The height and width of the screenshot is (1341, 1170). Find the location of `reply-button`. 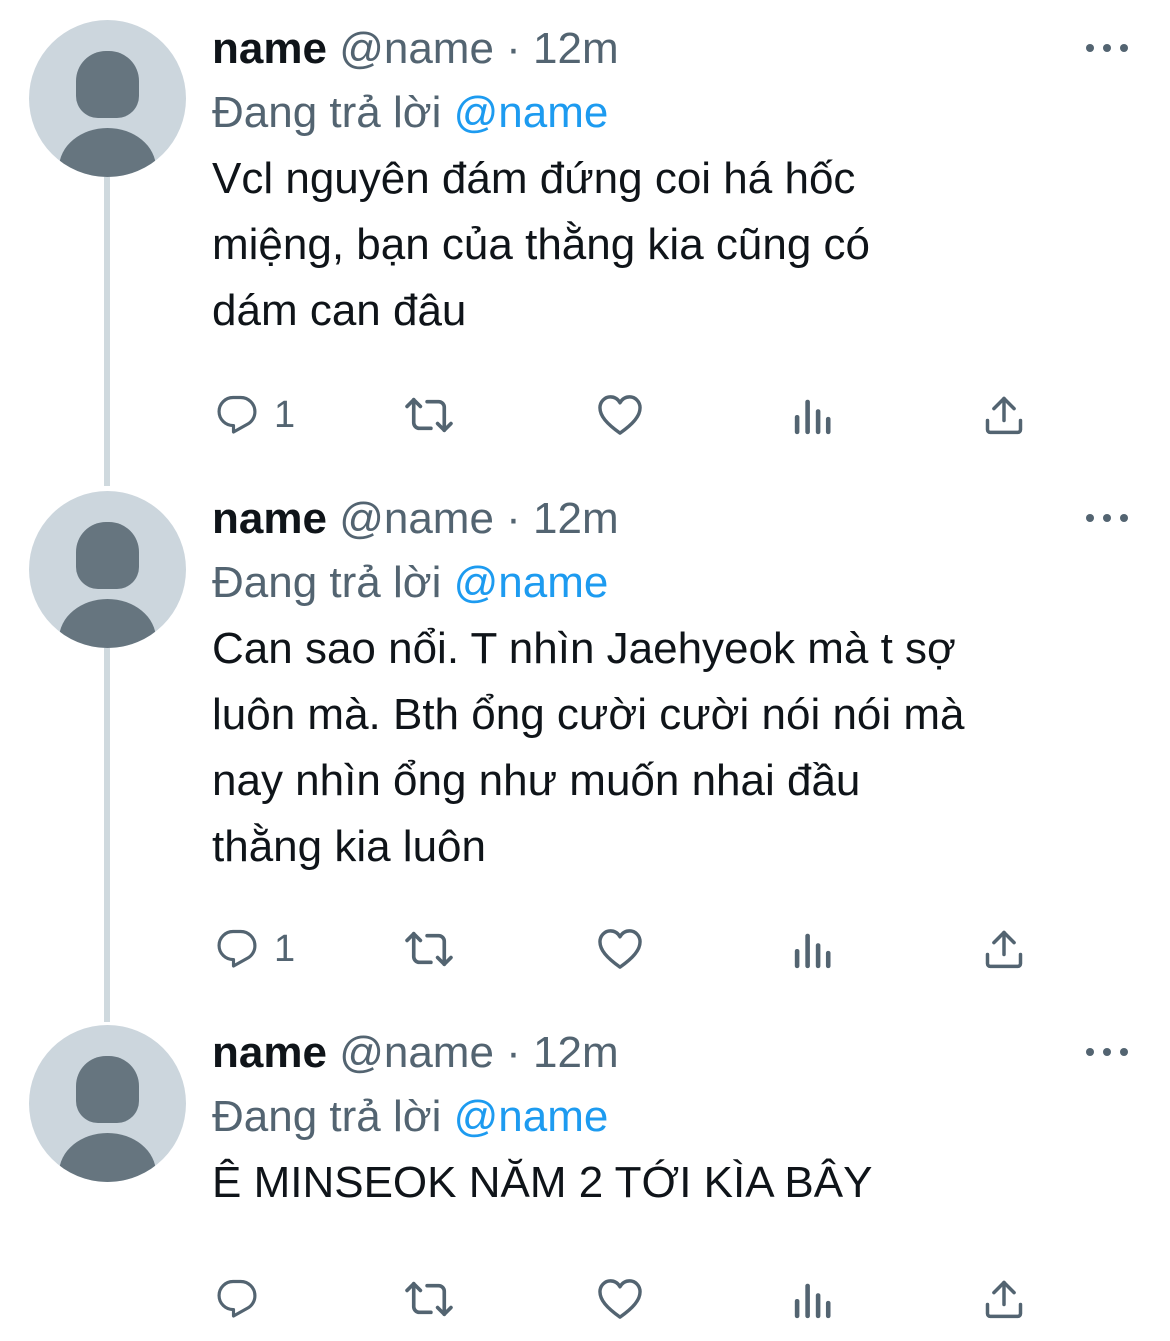

reply-button is located at coordinates (245, 1299).